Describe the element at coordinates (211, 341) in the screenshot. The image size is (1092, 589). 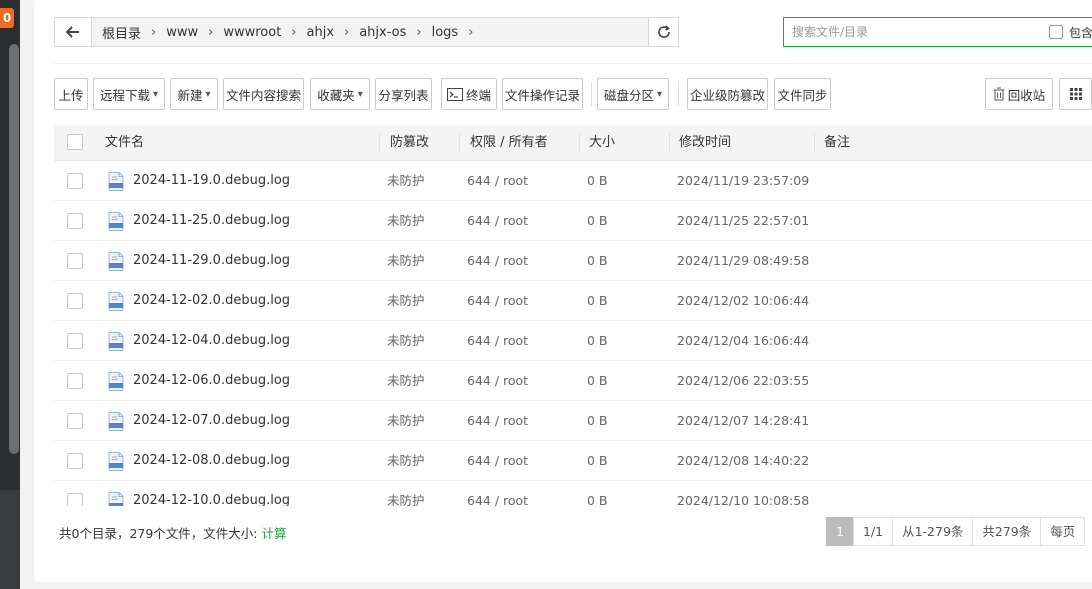
I see `file-name: 2024-12-04.0.debug.log` at that location.